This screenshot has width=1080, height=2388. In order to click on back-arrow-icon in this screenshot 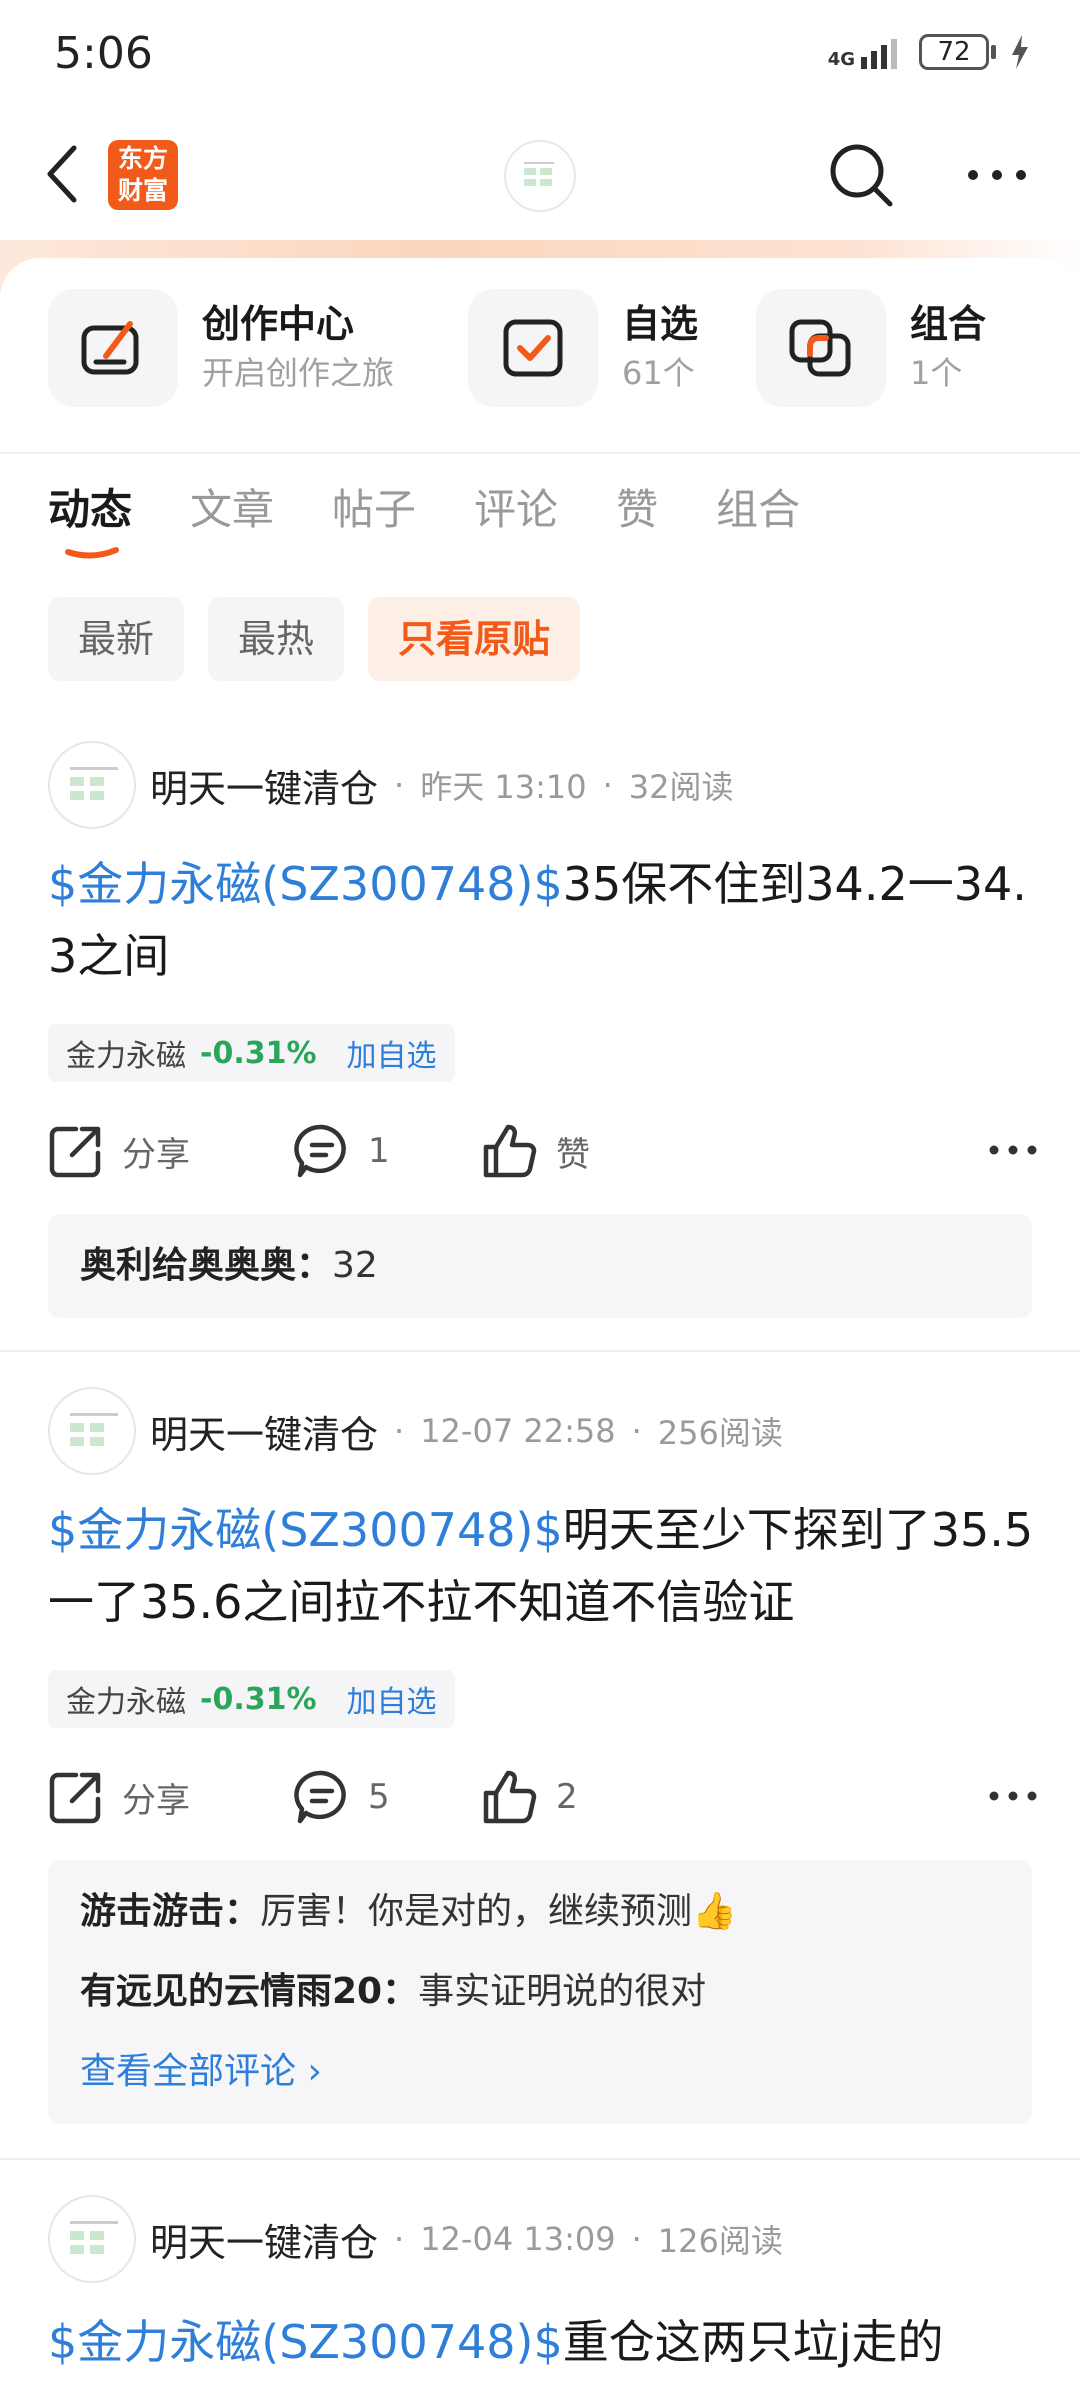, I will do `click(62, 174)`.